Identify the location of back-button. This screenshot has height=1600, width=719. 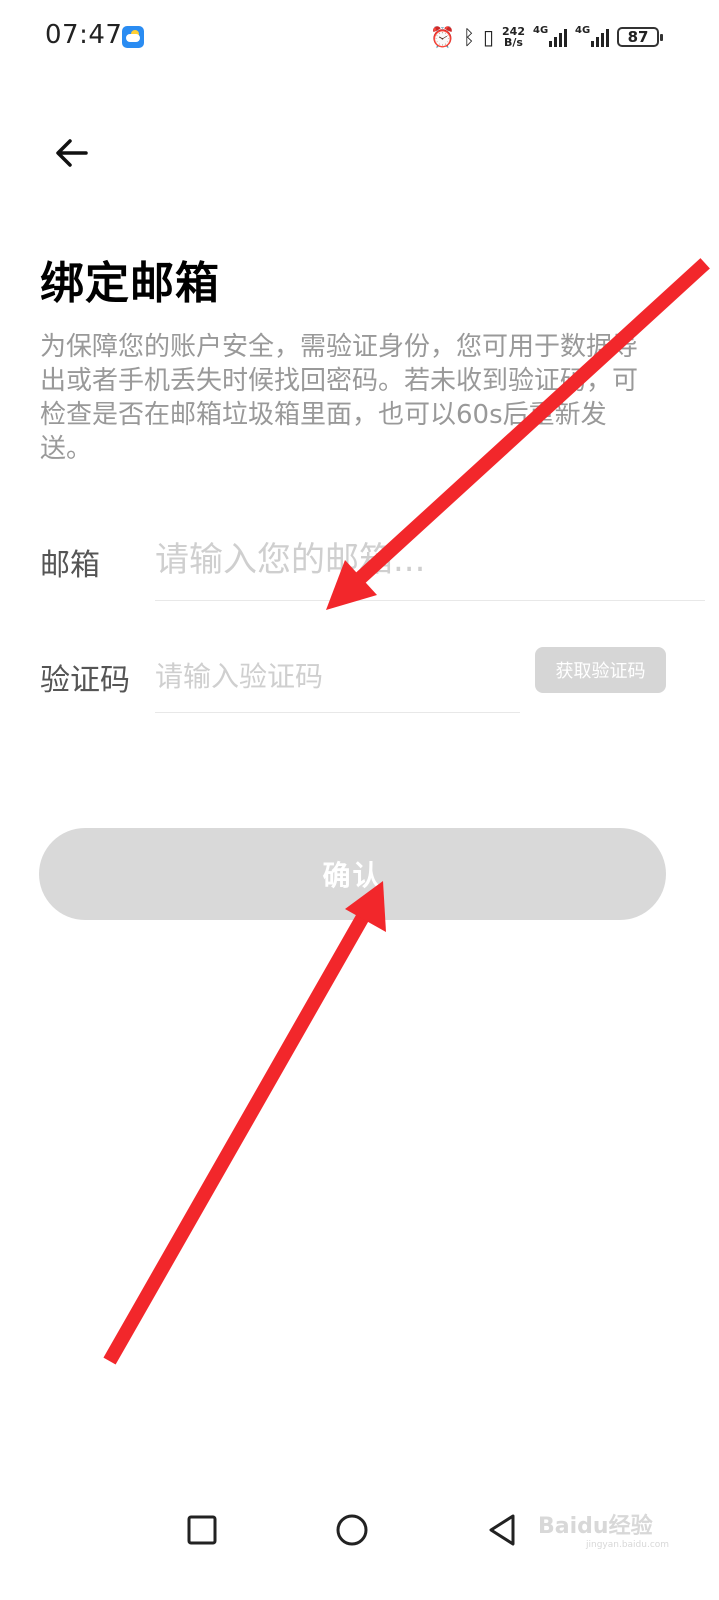
(72, 154).